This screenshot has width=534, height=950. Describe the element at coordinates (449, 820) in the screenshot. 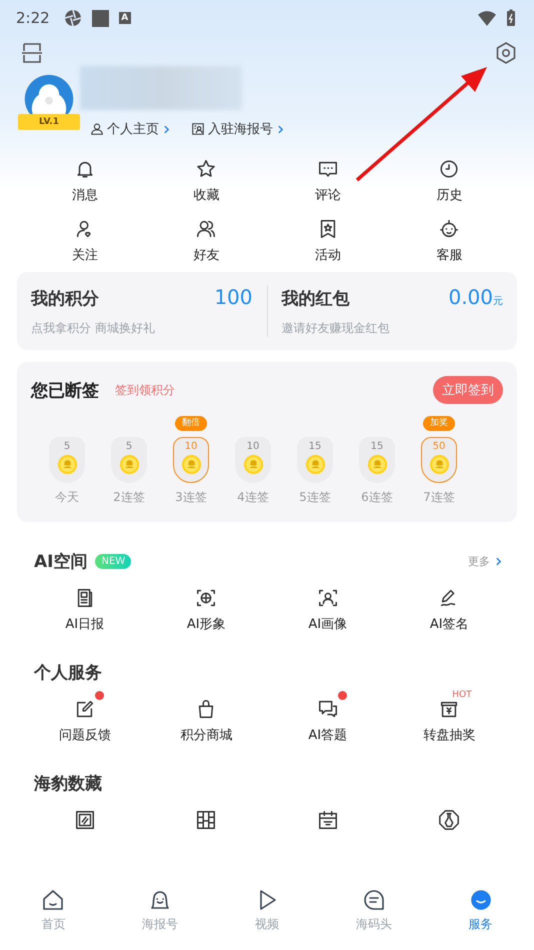

I see `vase-icon` at that location.